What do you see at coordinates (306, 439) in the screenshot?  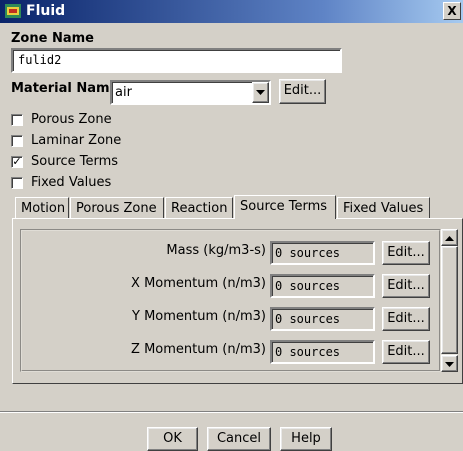 I see `help-button: Help` at bounding box center [306, 439].